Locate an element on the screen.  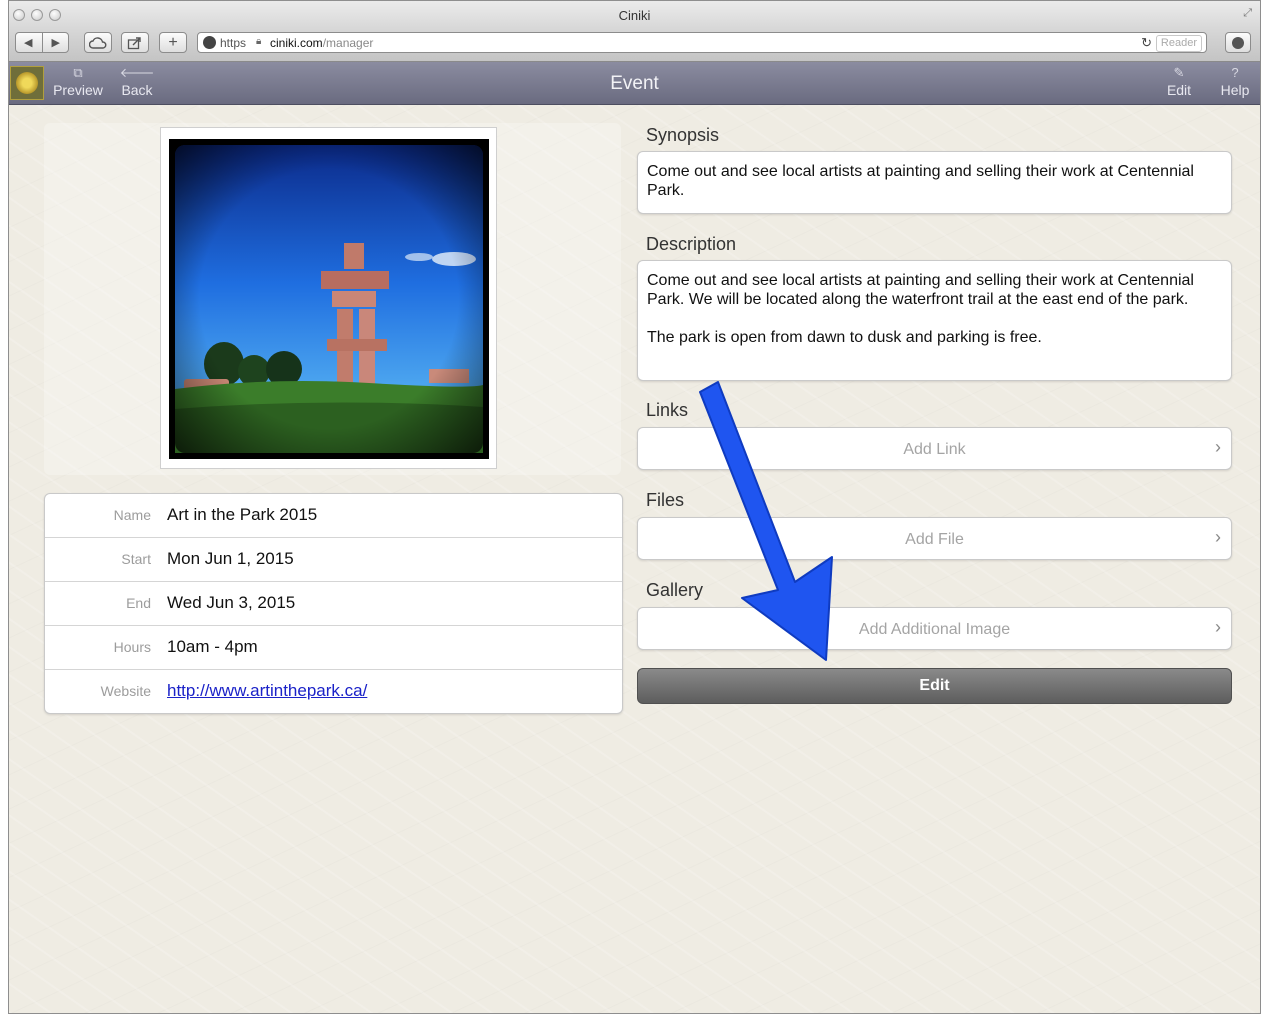
start-value: Mon Jun 1, 2015 is located at coordinates (230, 558).